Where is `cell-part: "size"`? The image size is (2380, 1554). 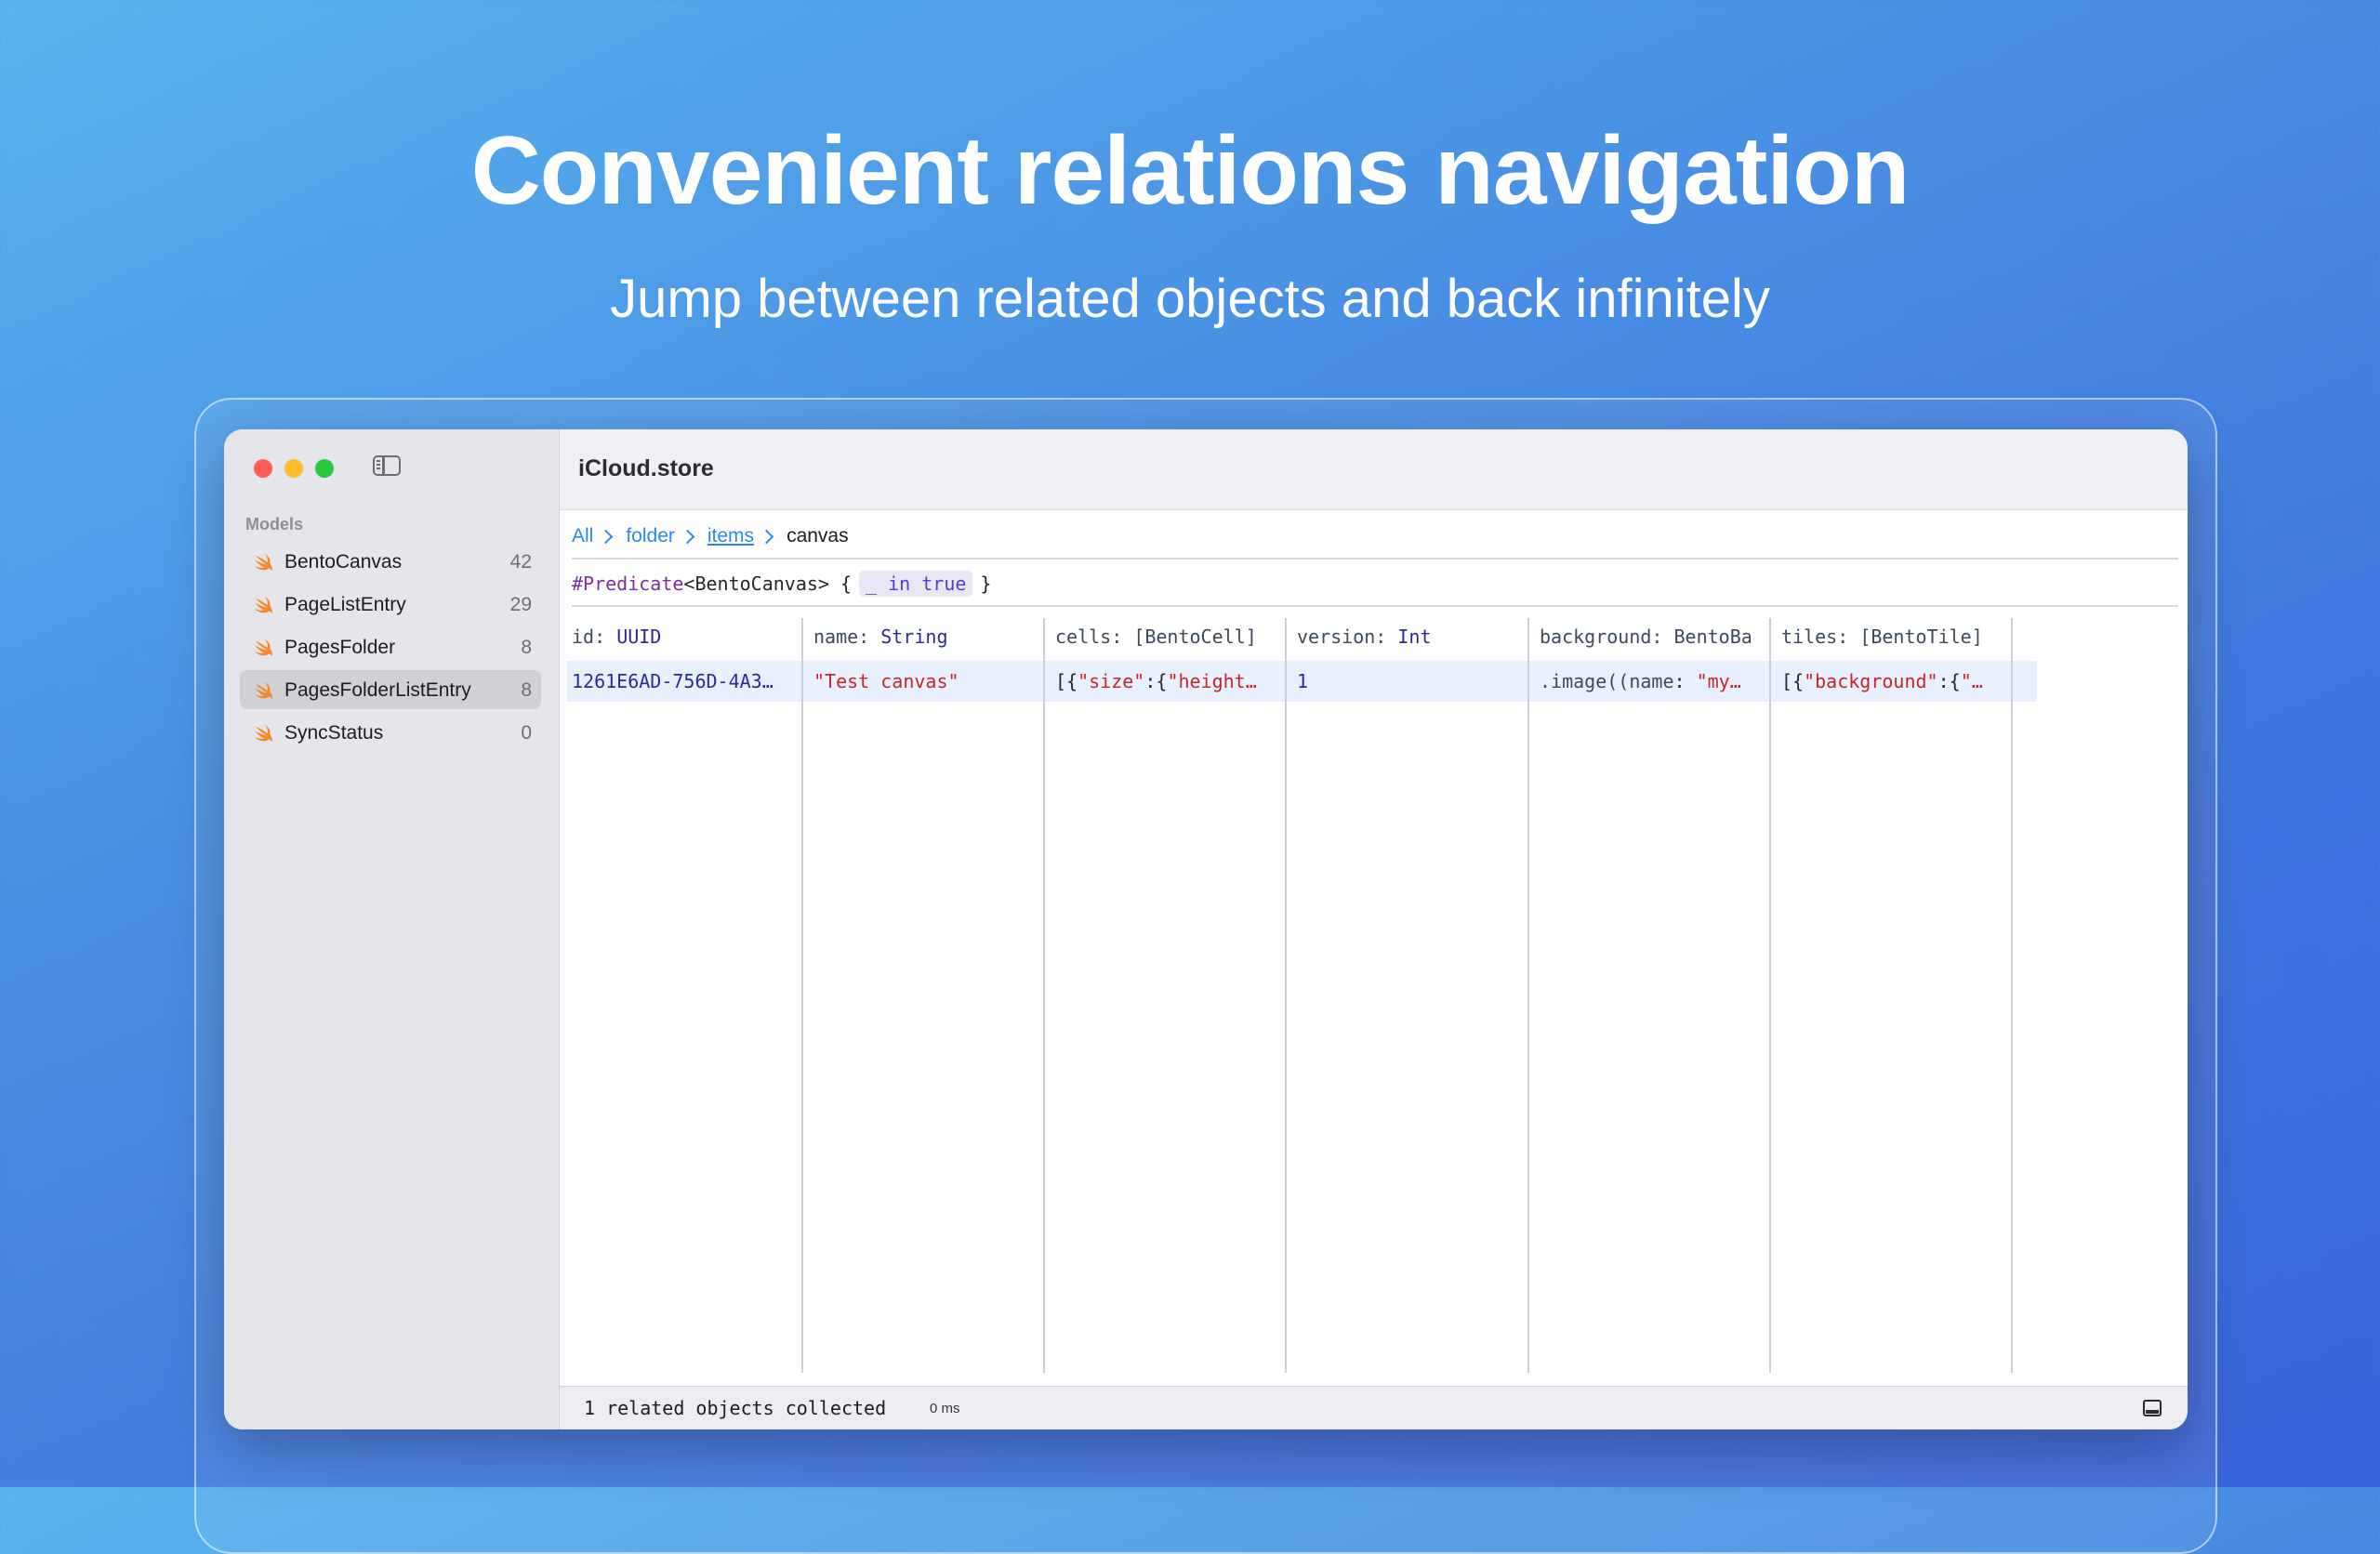
cell-part: "size" is located at coordinates (1111, 681).